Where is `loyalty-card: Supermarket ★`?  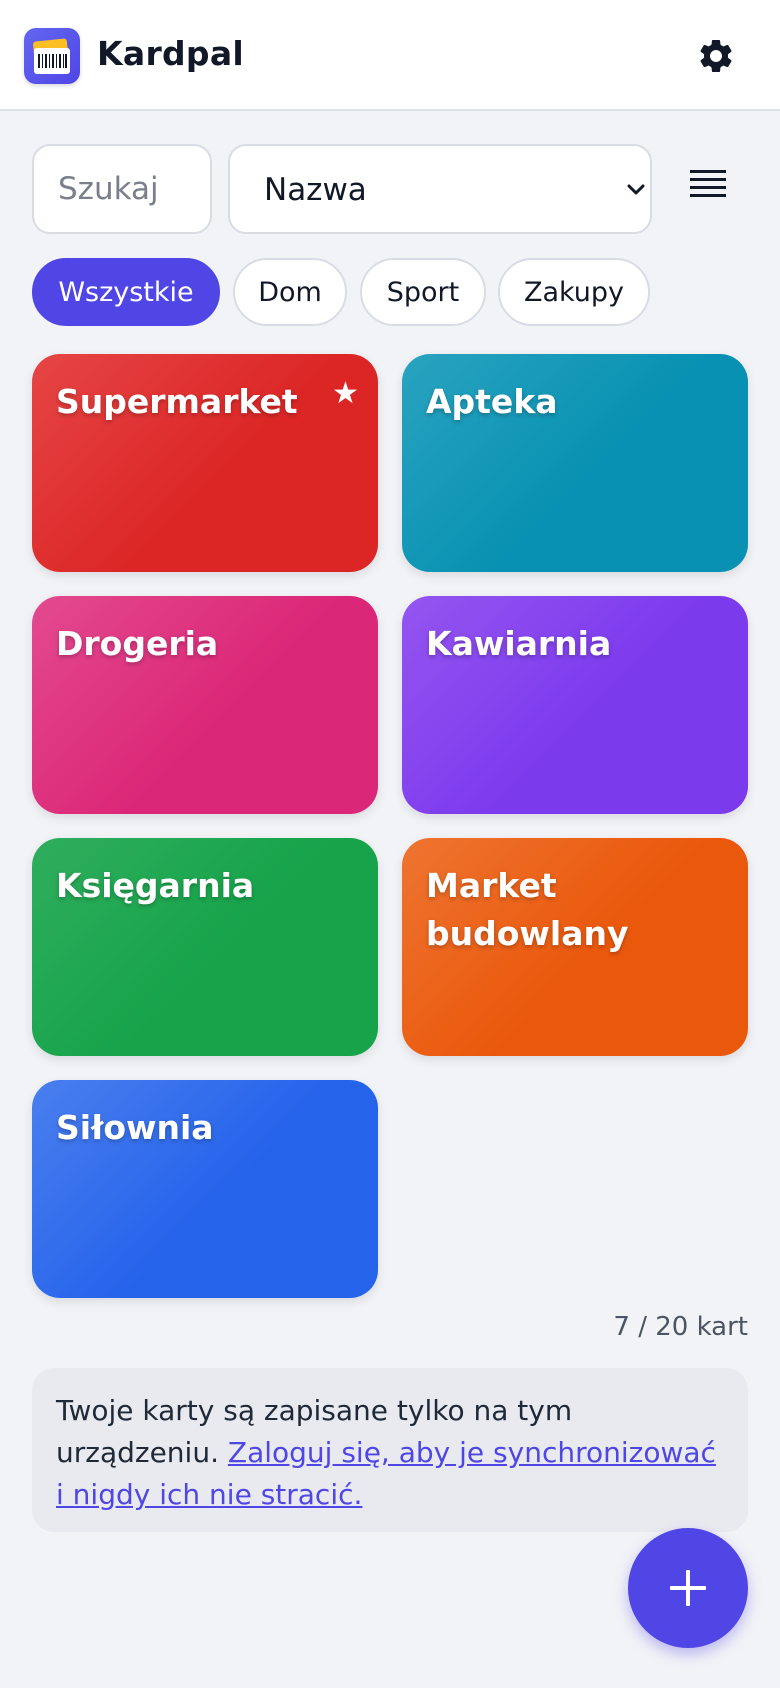 loyalty-card: Supermarket ★ is located at coordinates (205, 463).